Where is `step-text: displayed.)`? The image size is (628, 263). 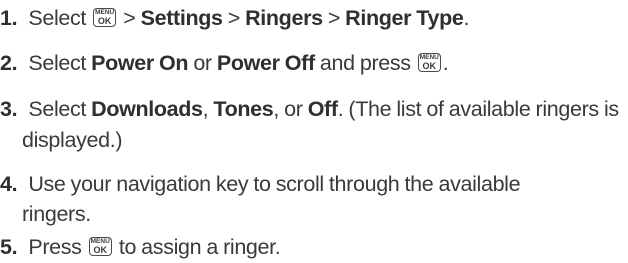
step-text: displayed.) is located at coordinates (72, 140).